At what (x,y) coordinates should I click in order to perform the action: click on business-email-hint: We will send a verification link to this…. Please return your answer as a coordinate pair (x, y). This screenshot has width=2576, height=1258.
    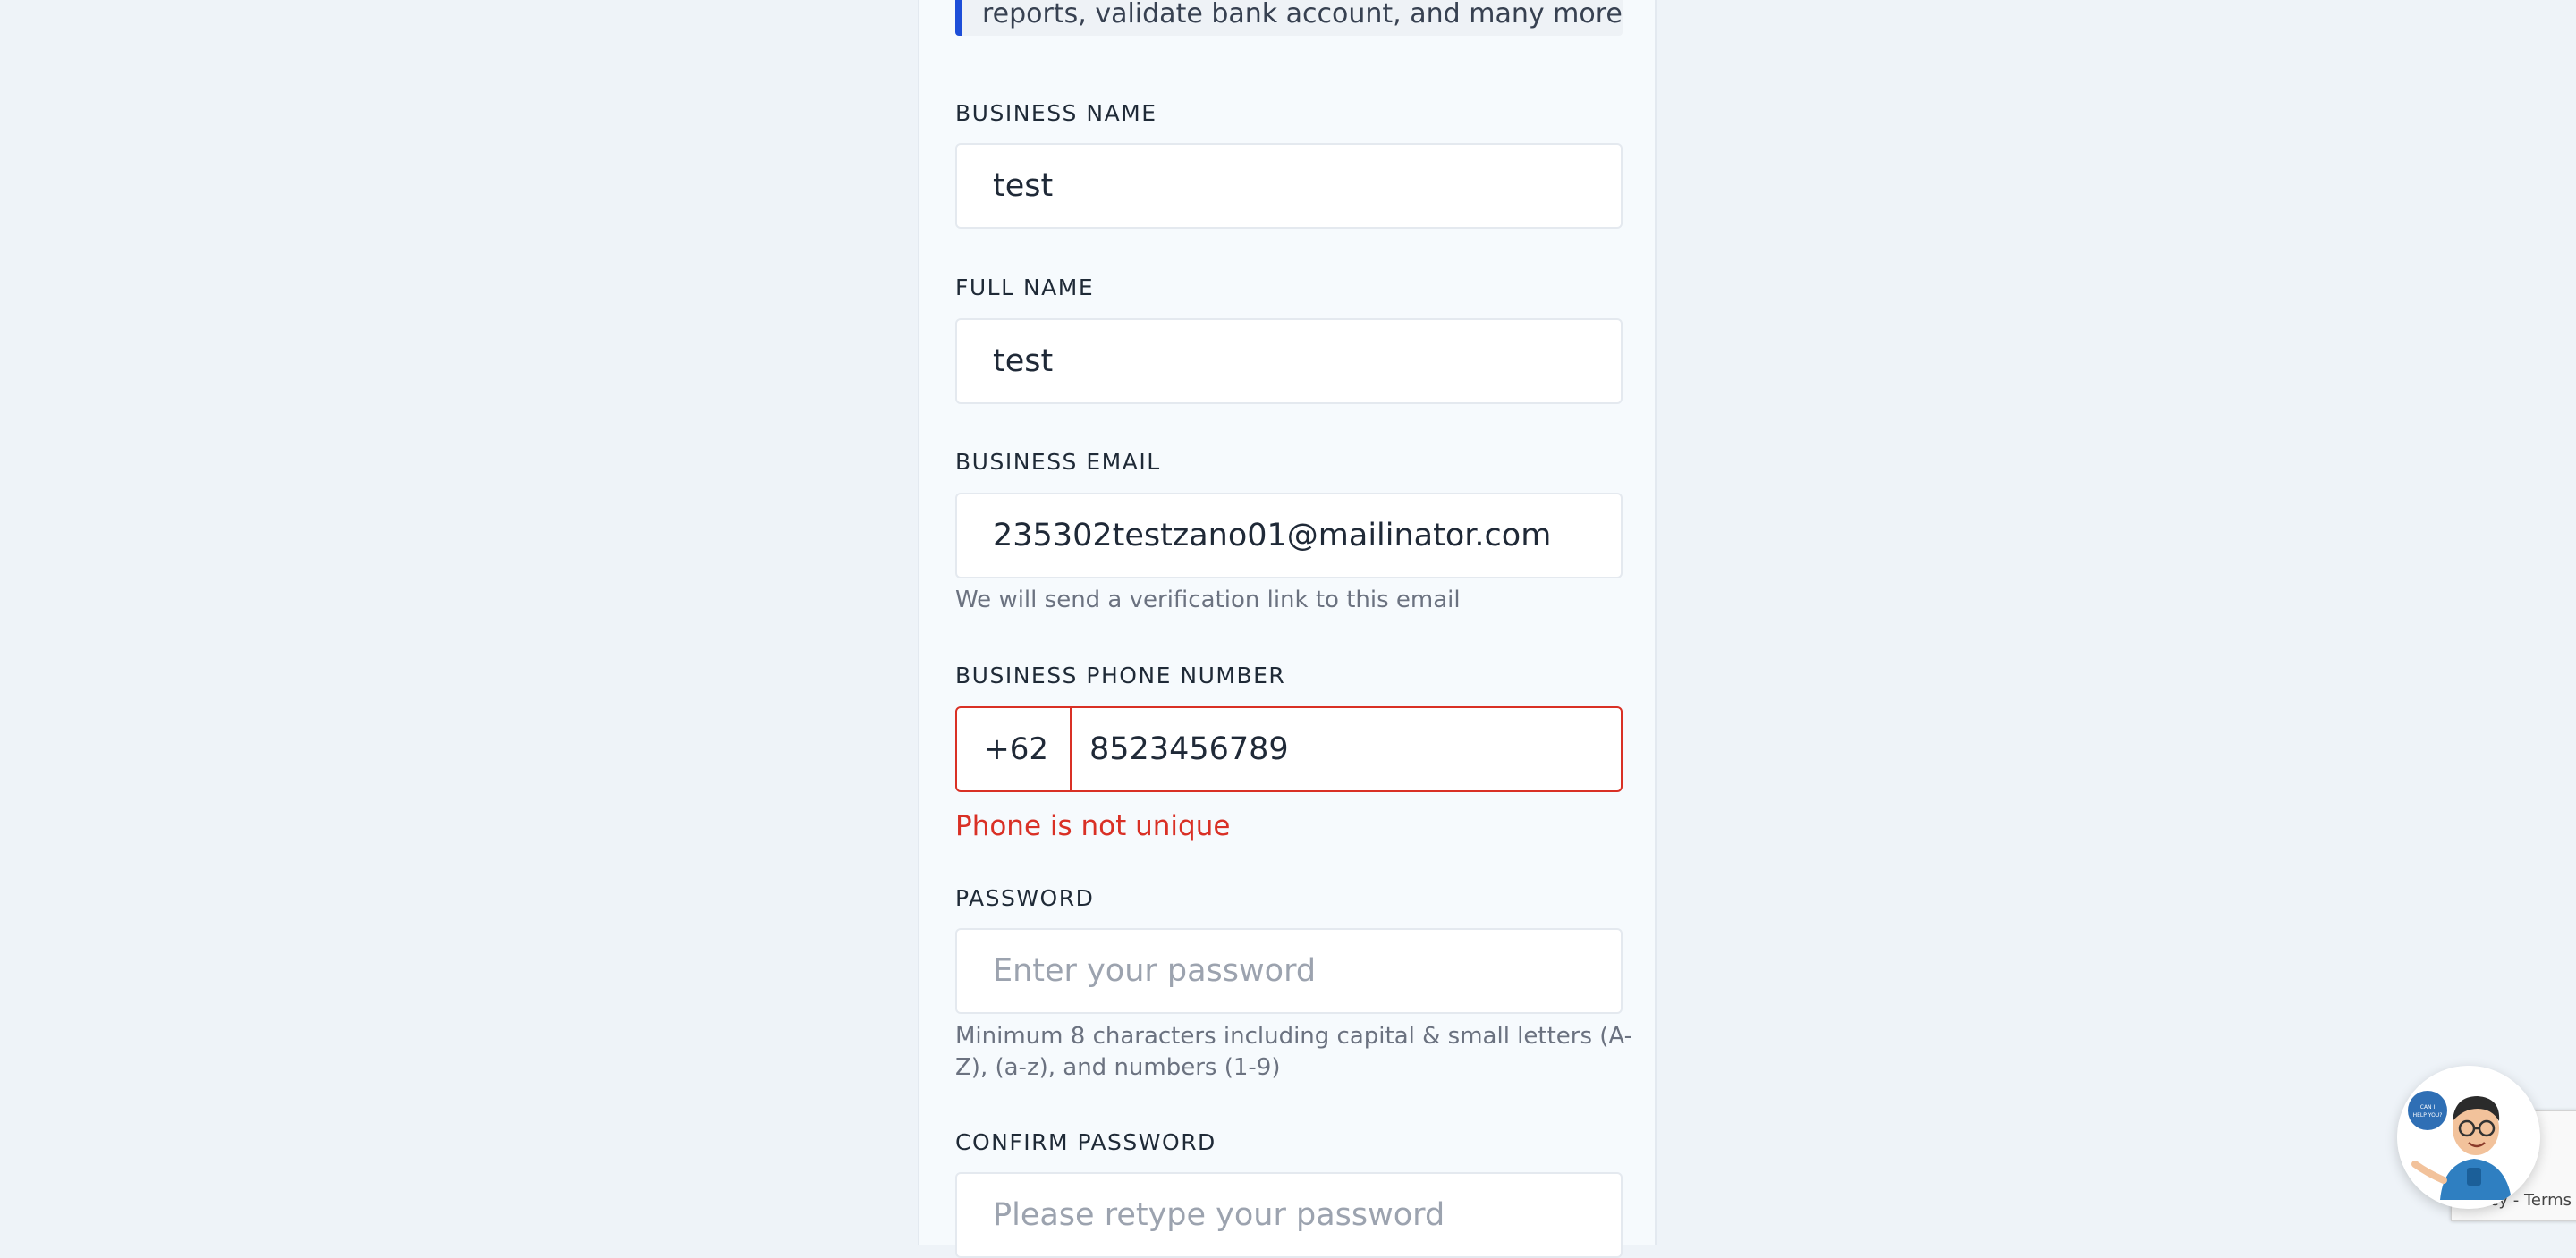
    Looking at the image, I should click on (1208, 600).